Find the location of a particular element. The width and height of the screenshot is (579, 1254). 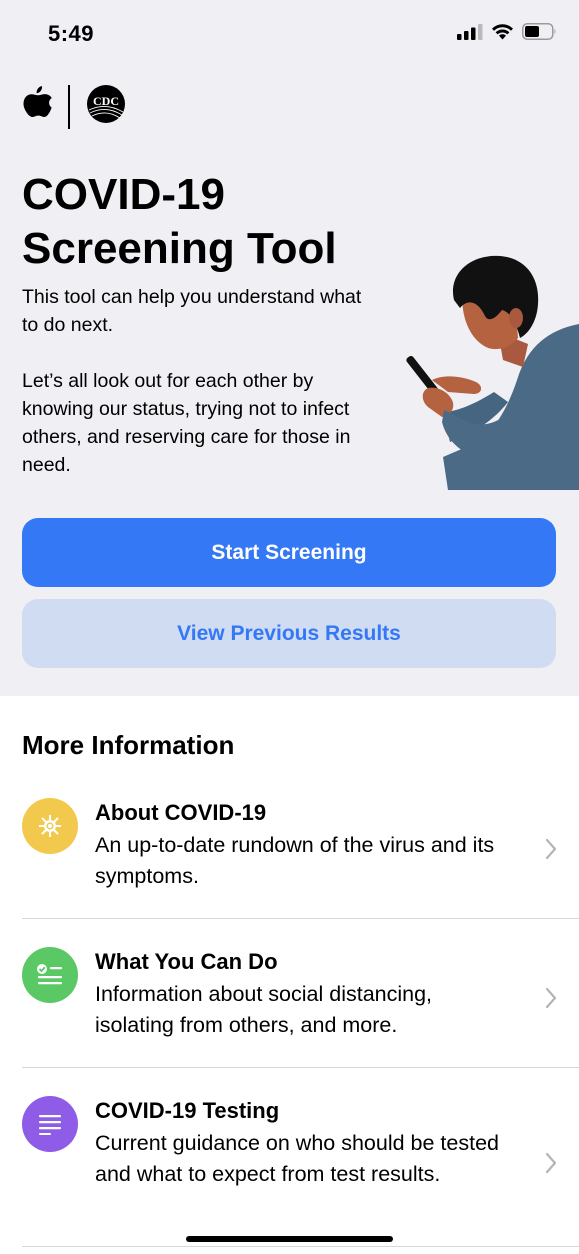

more-information-heading: More Information is located at coordinates (128, 745).